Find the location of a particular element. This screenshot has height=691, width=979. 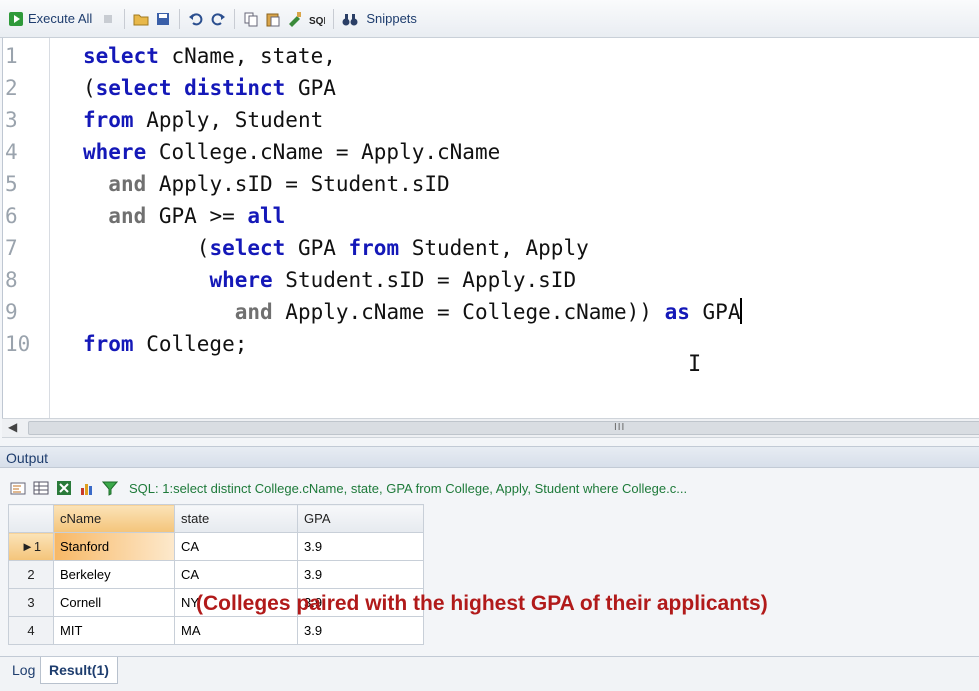

grid-output-icon is located at coordinates (41, 488).